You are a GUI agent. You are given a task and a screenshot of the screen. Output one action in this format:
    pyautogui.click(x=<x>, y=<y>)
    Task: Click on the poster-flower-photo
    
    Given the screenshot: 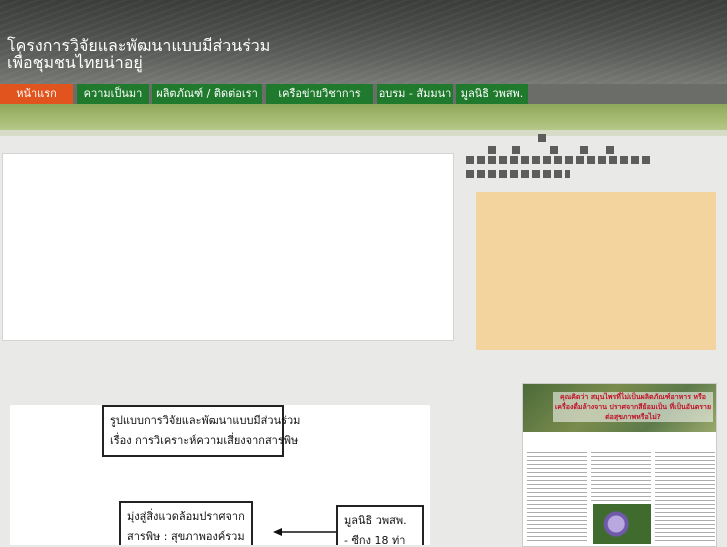 What is the action you would take?
    pyautogui.click(x=622, y=524)
    